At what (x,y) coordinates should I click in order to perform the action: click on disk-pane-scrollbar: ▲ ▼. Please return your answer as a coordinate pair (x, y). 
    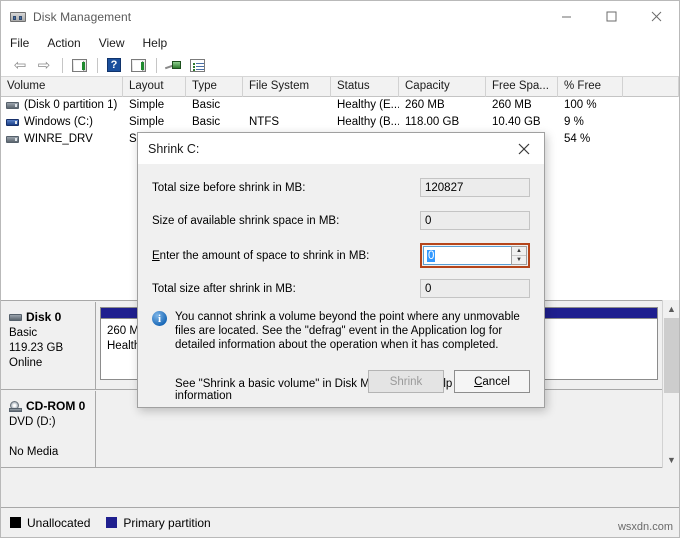
    Looking at the image, I should click on (670, 384).